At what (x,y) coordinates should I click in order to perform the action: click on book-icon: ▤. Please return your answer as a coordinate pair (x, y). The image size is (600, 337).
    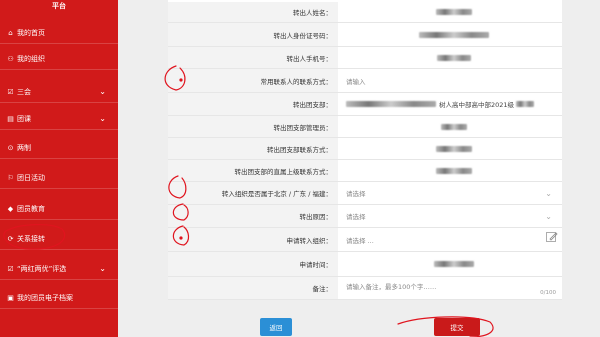
    Looking at the image, I should click on (10, 118).